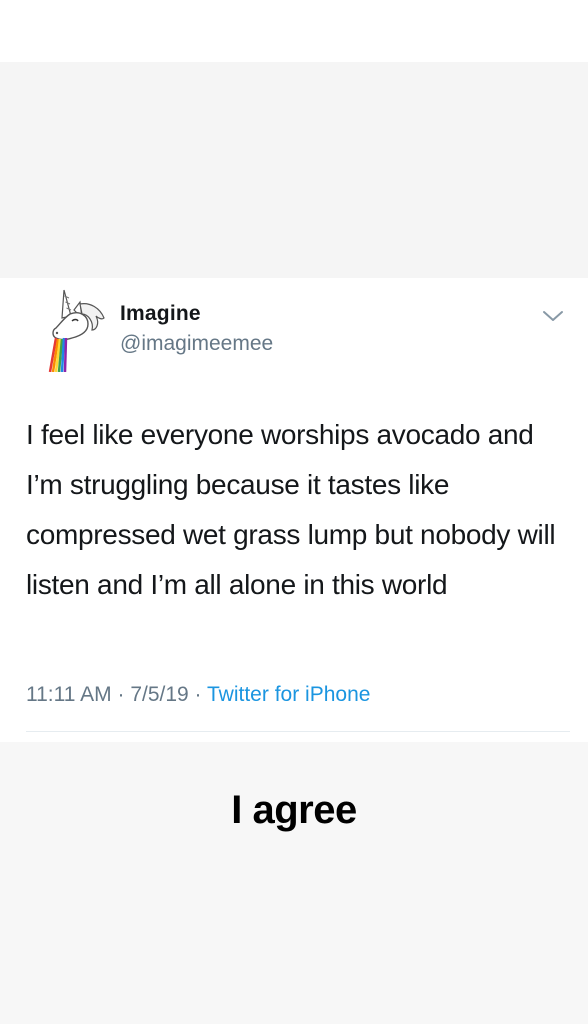 Image resolution: width=588 pixels, height=1024 pixels. I want to click on tweet-meta: 11:11 AM · 7/5/19 · Twitter for iPhone, so click(198, 695).